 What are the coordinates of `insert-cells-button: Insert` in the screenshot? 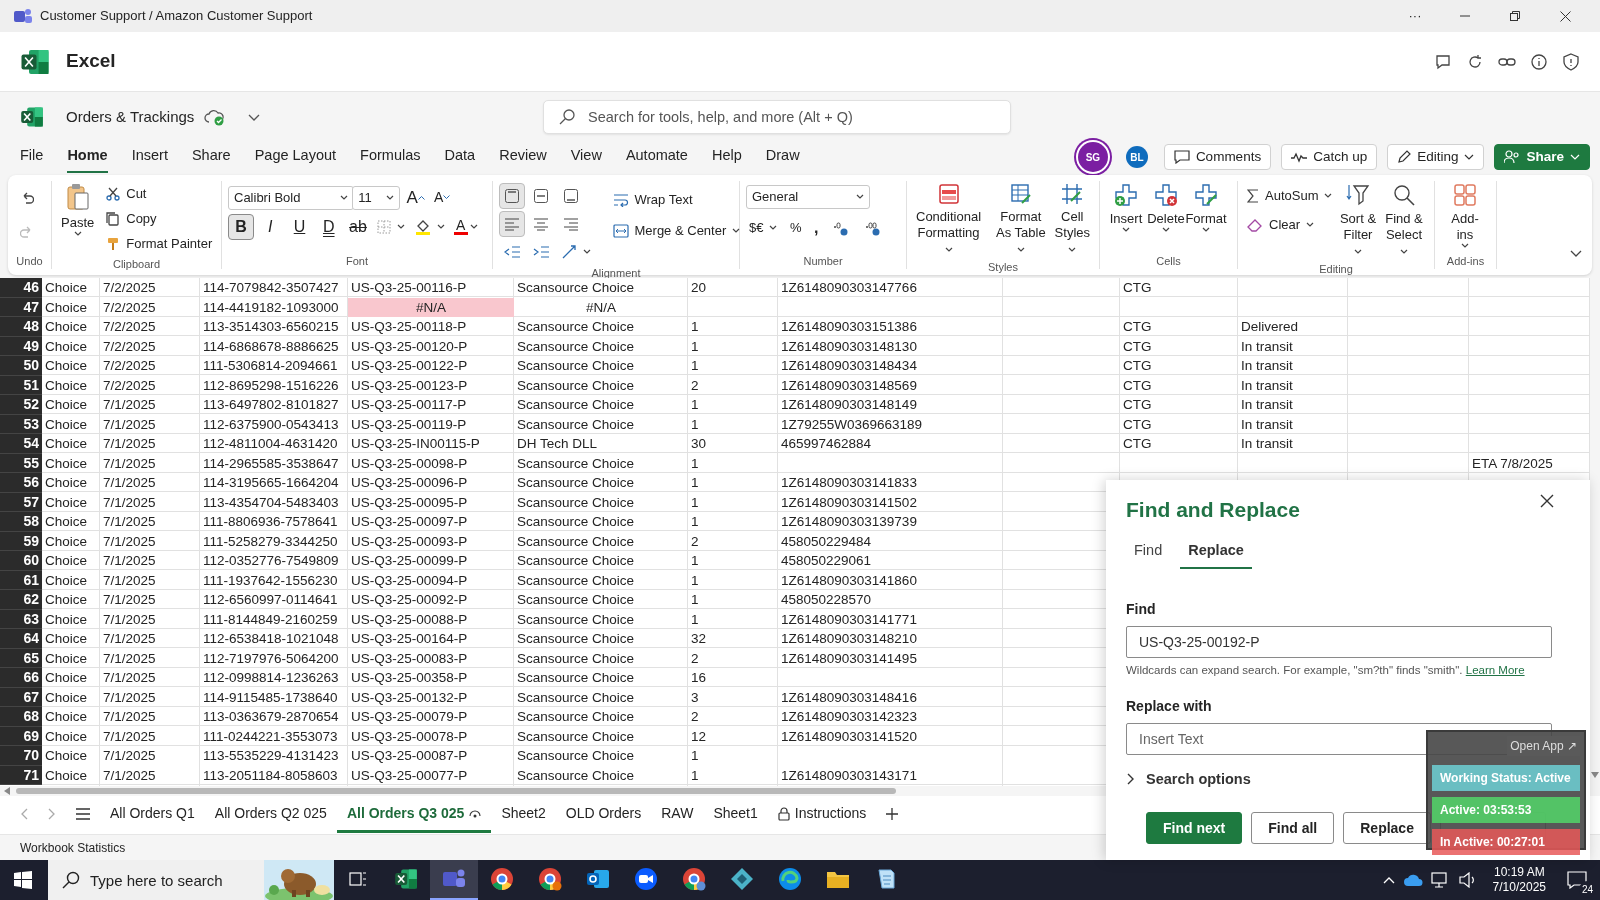 It's located at (1126, 217).